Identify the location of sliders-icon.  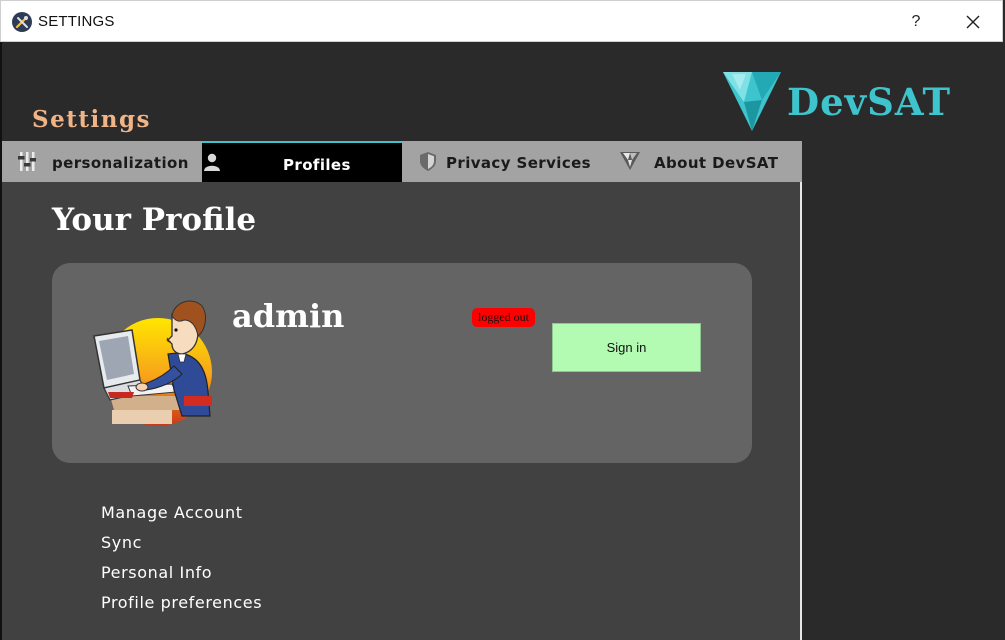
(27, 163).